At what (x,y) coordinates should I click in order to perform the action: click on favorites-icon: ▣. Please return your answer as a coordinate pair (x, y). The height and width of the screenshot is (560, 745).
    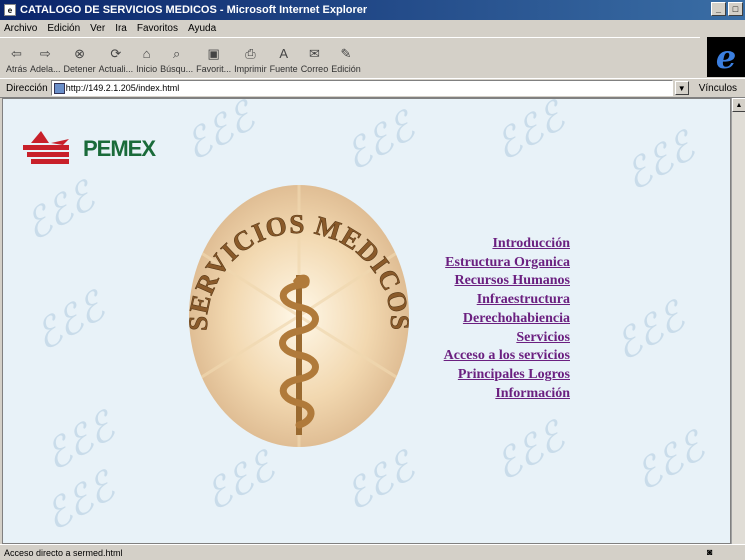
    Looking at the image, I should click on (213, 53).